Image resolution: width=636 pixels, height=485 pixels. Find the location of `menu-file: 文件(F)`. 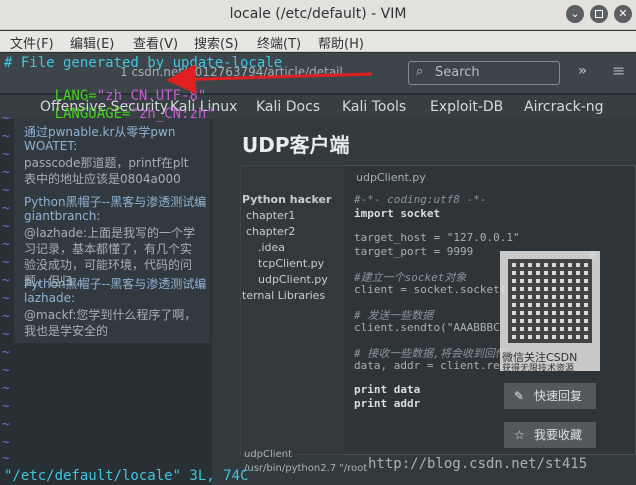

menu-file: 文件(F) is located at coordinates (32, 42).